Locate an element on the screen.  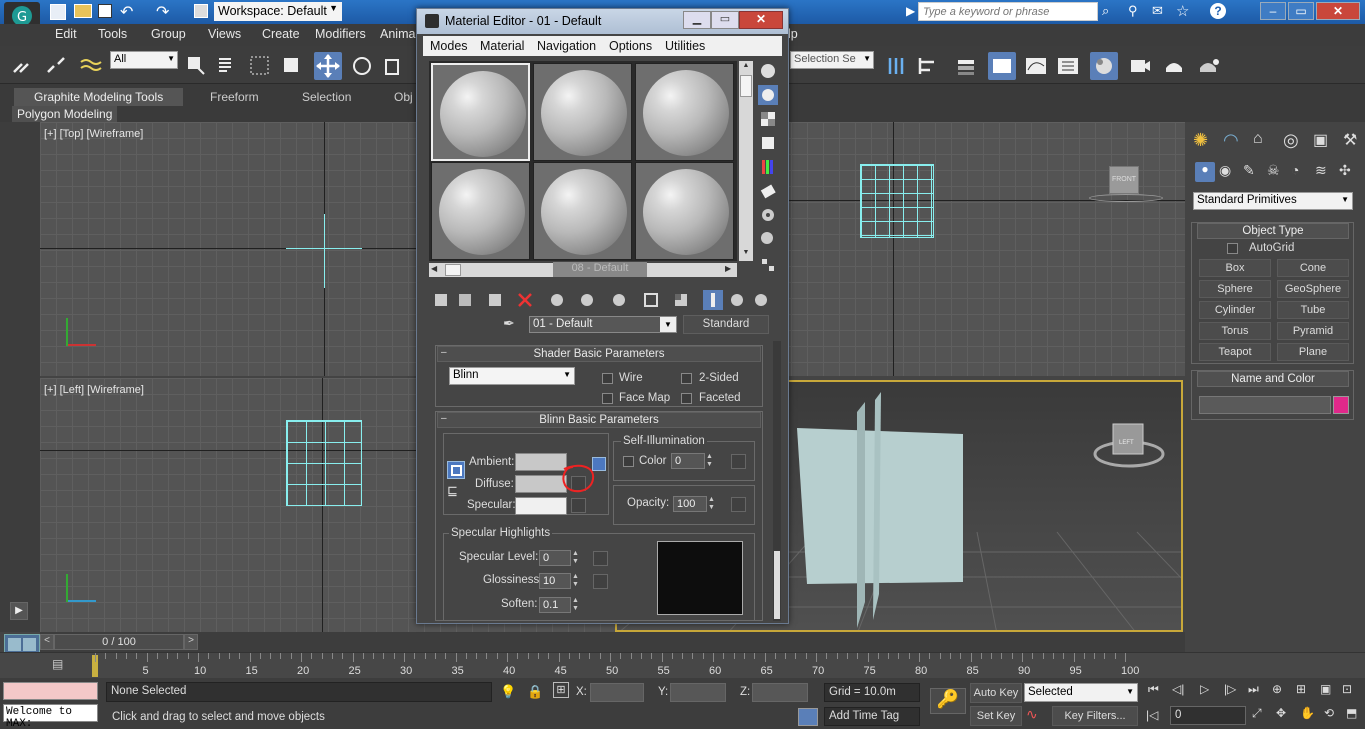
select-by-name-icon is located at coordinates (228, 66).